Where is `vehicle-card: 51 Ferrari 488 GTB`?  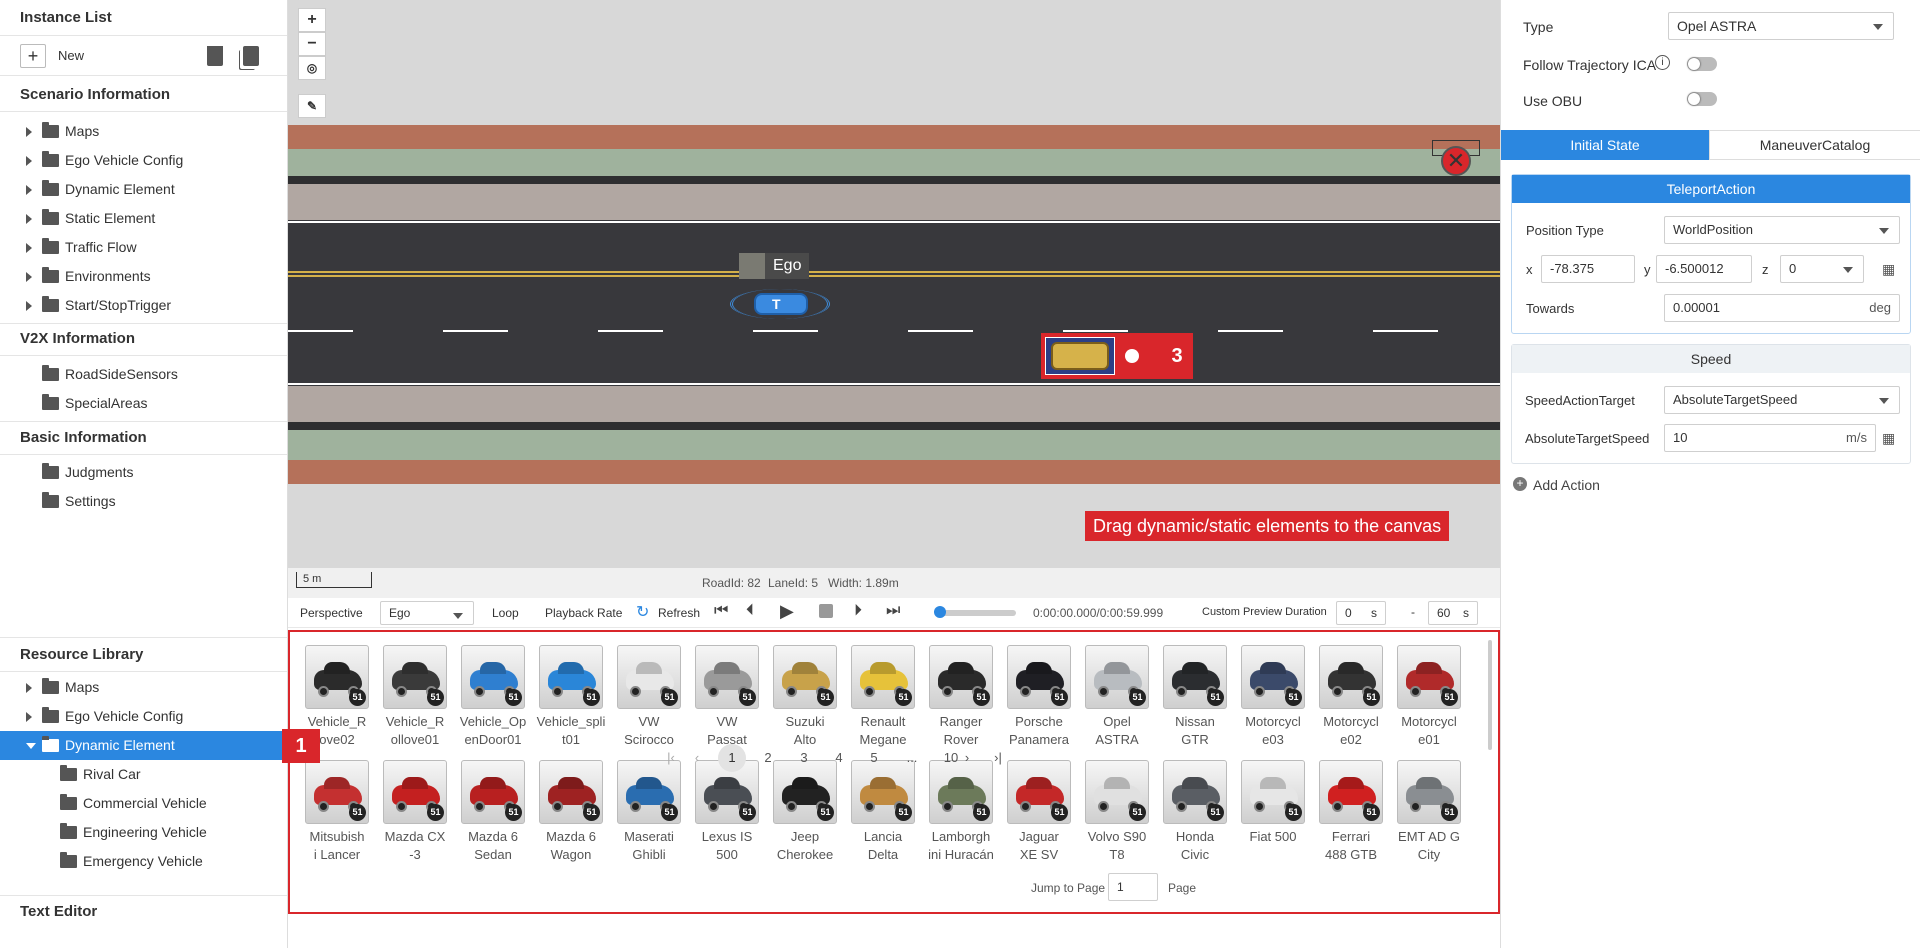 vehicle-card: 51 Ferrari 488 GTB is located at coordinates (1351, 815).